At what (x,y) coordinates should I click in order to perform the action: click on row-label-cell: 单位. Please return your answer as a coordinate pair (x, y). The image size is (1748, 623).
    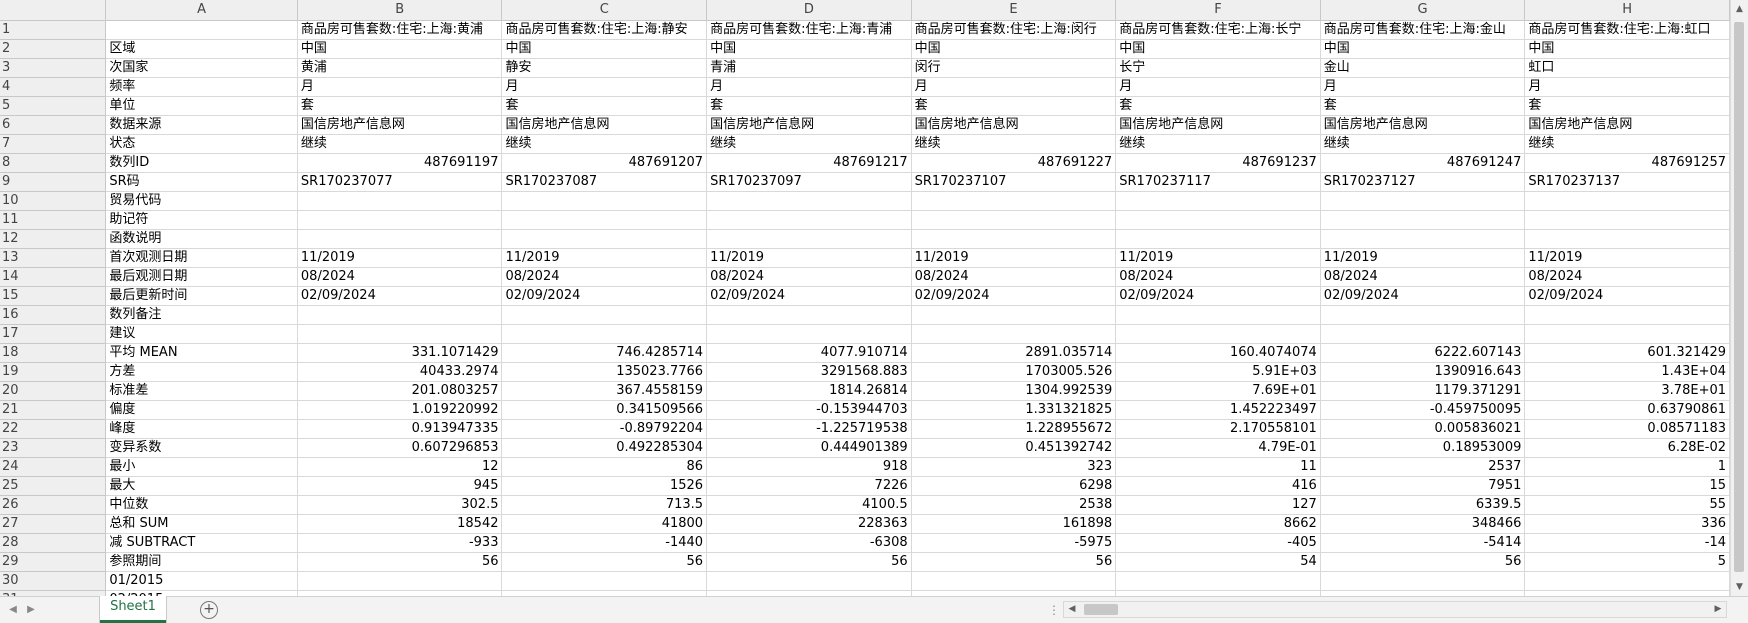
    Looking at the image, I should click on (201, 106).